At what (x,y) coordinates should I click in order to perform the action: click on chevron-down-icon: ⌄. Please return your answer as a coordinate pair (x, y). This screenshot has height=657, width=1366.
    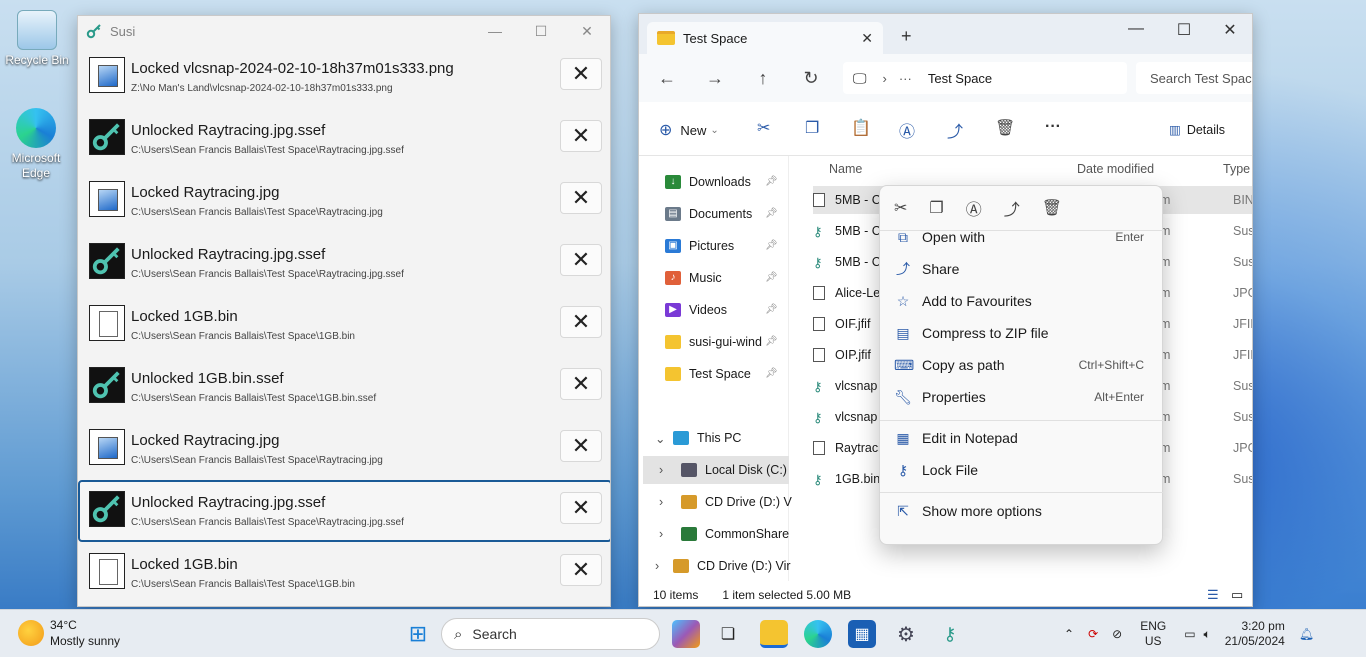
    Looking at the image, I should click on (660, 438).